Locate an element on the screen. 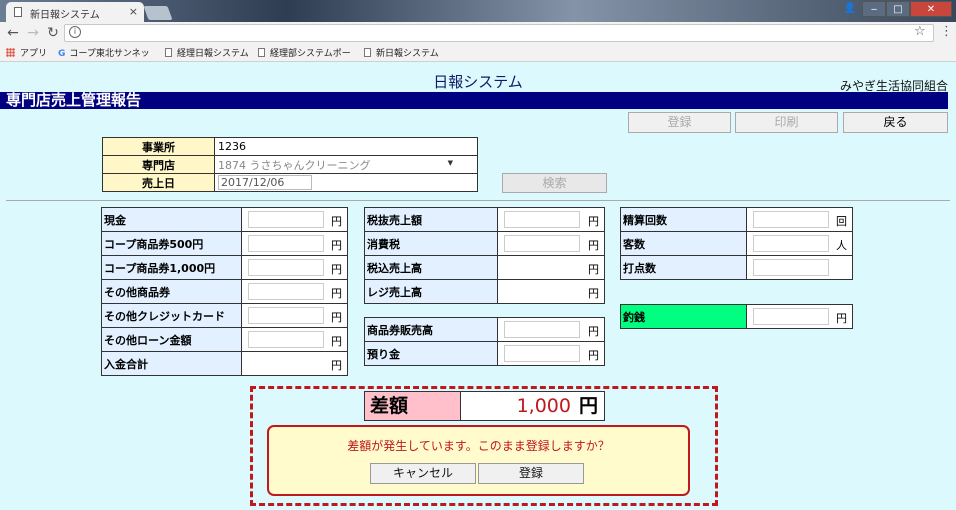  bookmark-apps: アプリ is located at coordinates (26, 52).